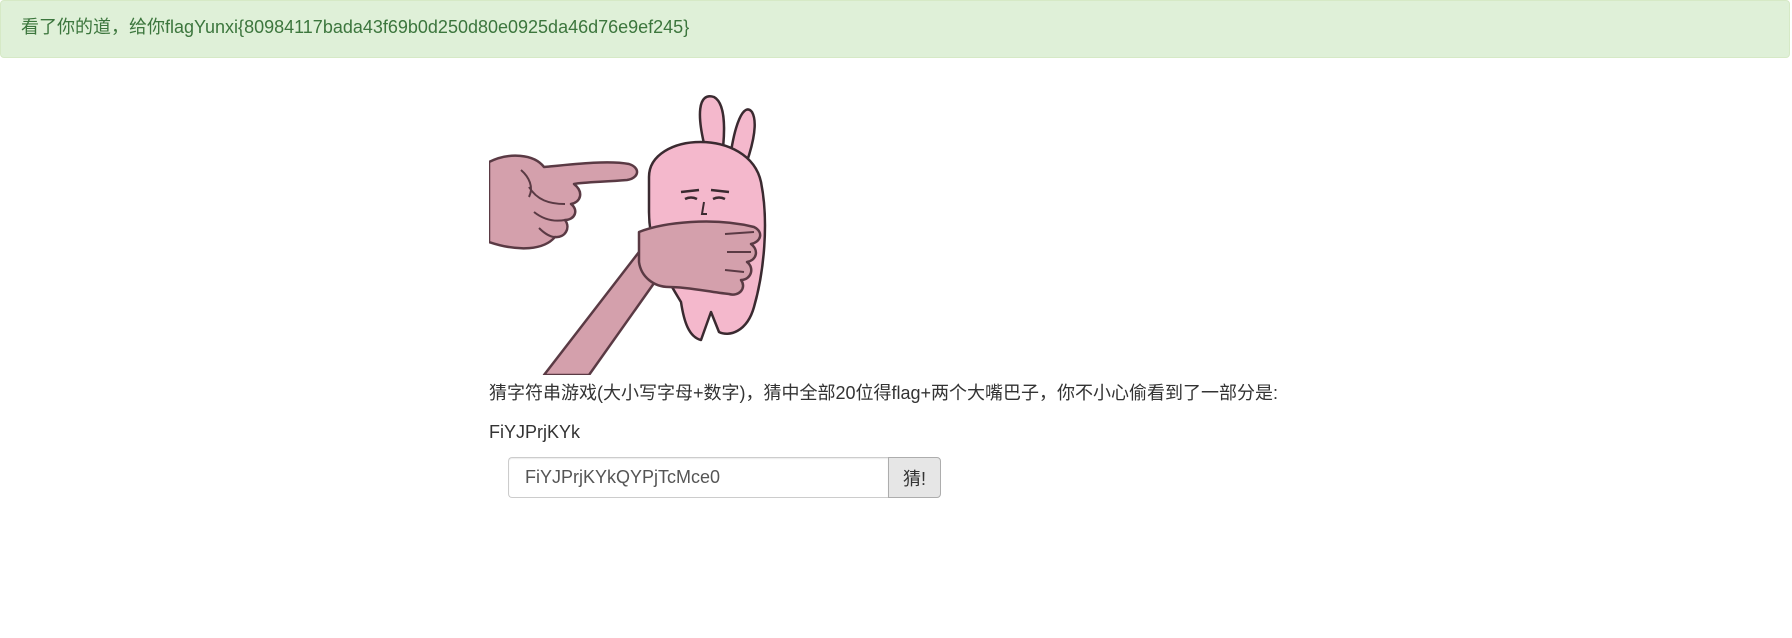 The height and width of the screenshot is (638, 1792). I want to click on guess-input, so click(698, 477).